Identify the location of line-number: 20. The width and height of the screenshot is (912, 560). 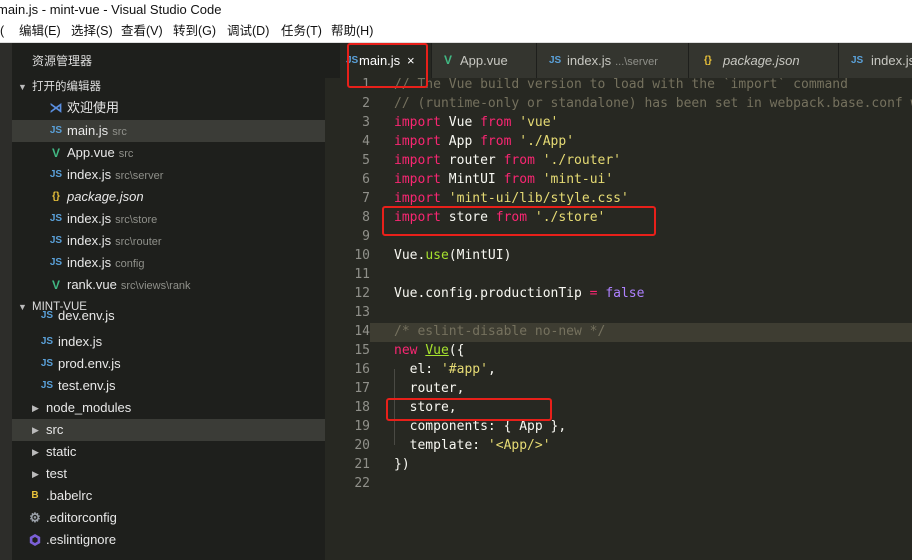
(362, 445).